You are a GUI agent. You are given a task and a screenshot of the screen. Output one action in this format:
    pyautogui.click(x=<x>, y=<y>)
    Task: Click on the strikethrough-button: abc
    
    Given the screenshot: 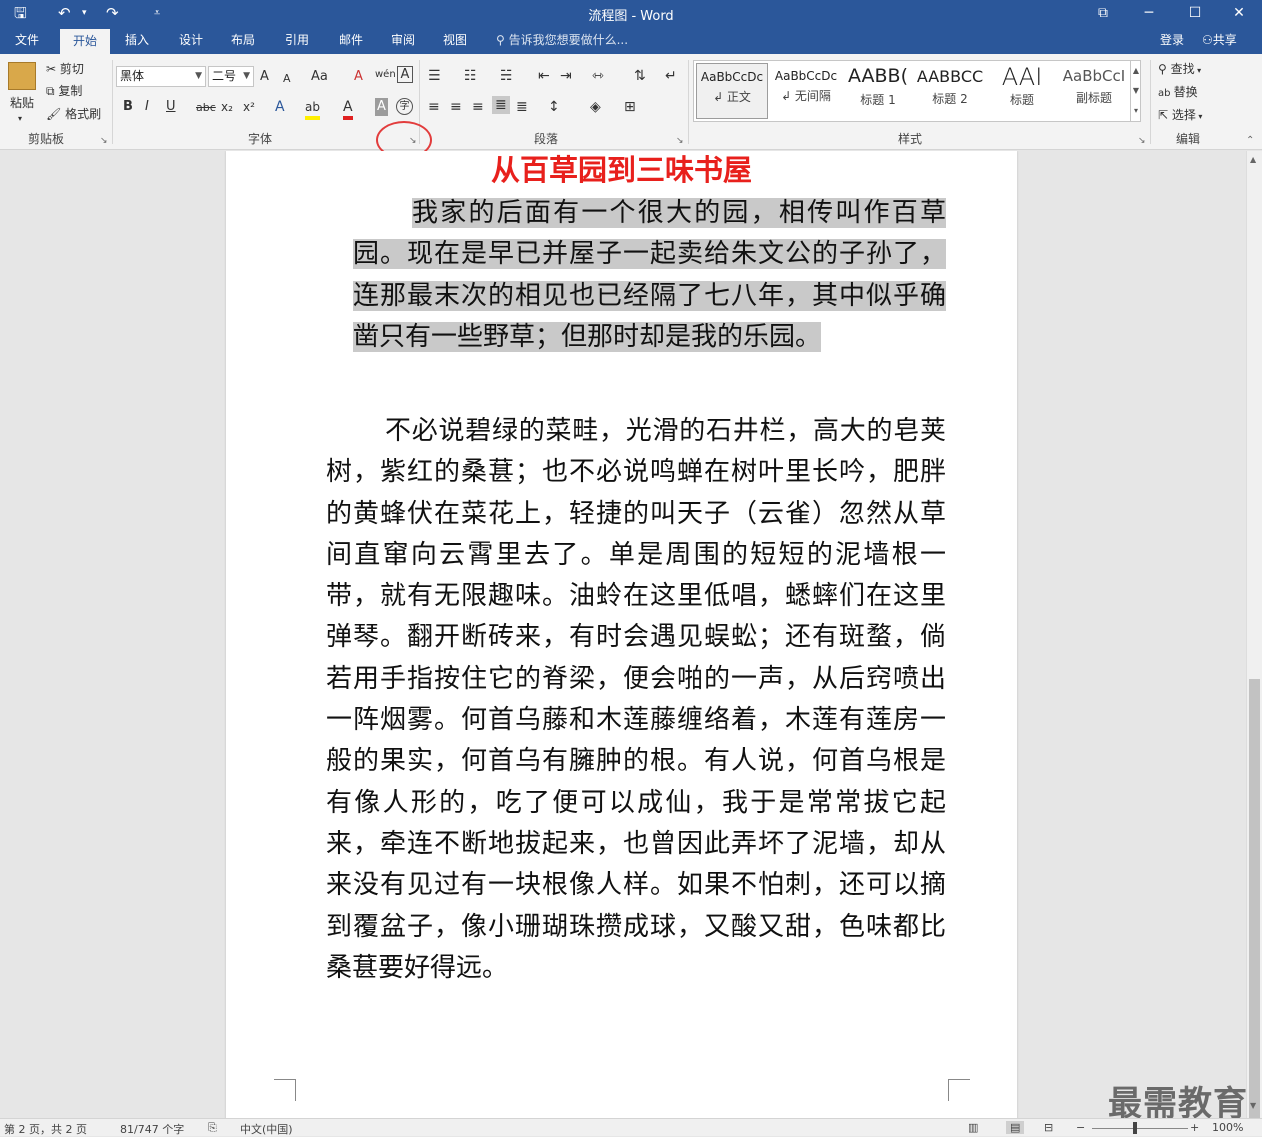 What is the action you would take?
    pyautogui.click(x=206, y=108)
    